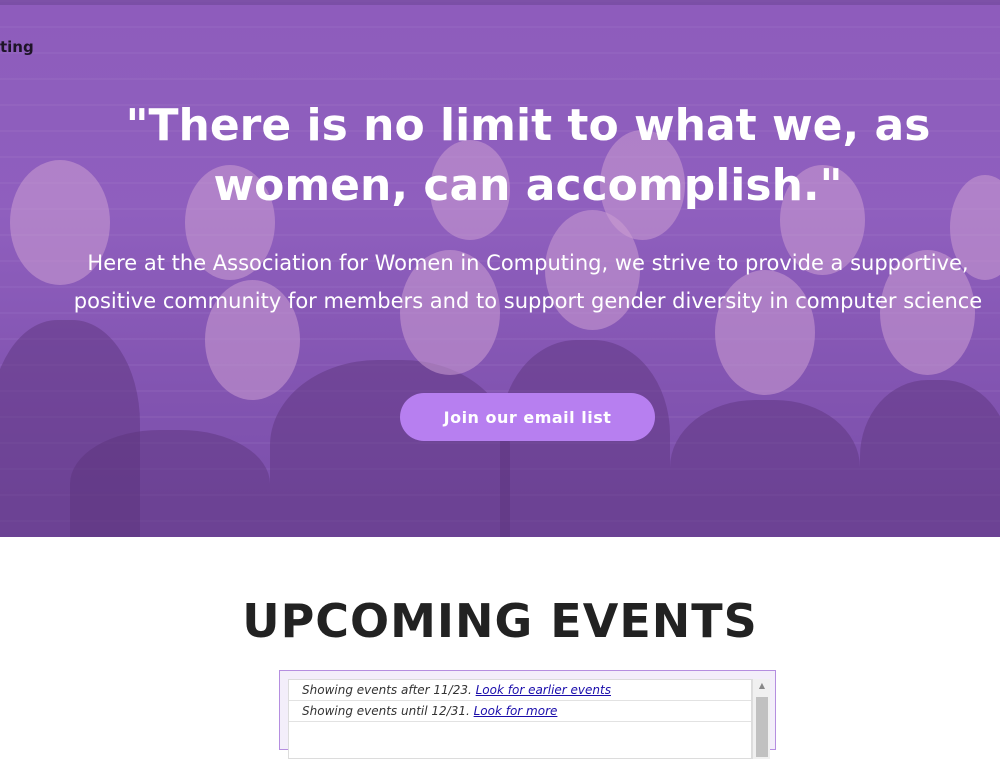 Image resolution: width=1000 pixels, height=759 pixels. What do you see at coordinates (388, 711) in the screenshot?
I see `calendar-showing-until-text: Showing events until 12/31.` at bounding box center [388, 711].